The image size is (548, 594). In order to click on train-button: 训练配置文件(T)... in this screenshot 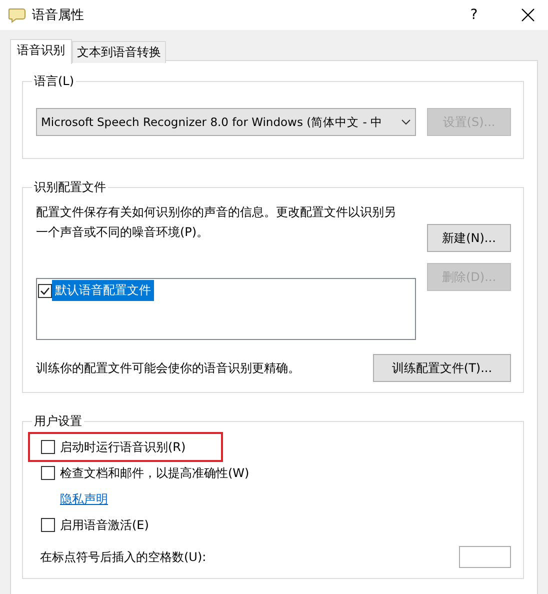, I will do `click(442, 368)`.